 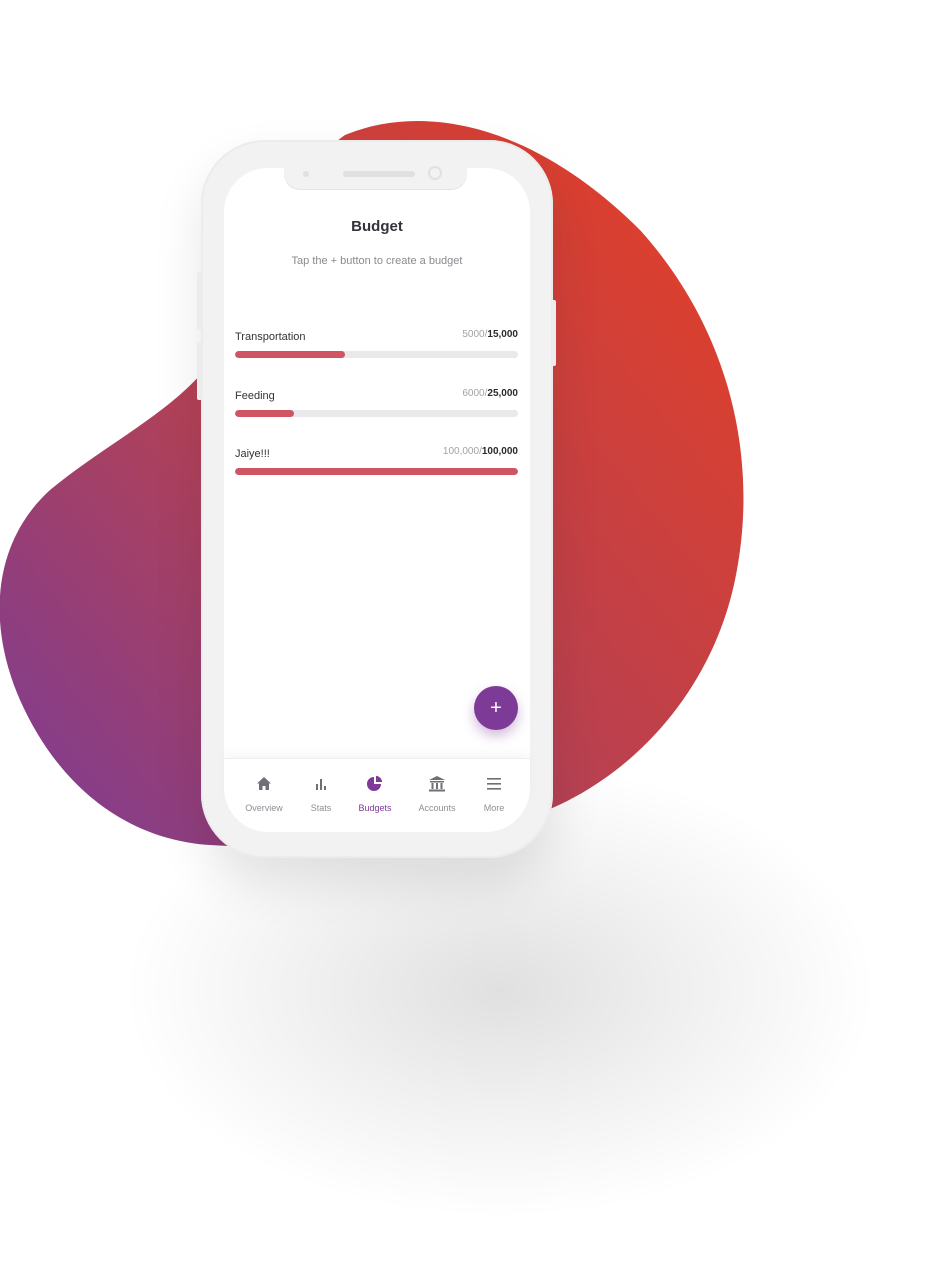 What do you see at coordinates (473, 393) in the screenshot?
I see `budget-spent: 6000` at bounding box center [473, 393].